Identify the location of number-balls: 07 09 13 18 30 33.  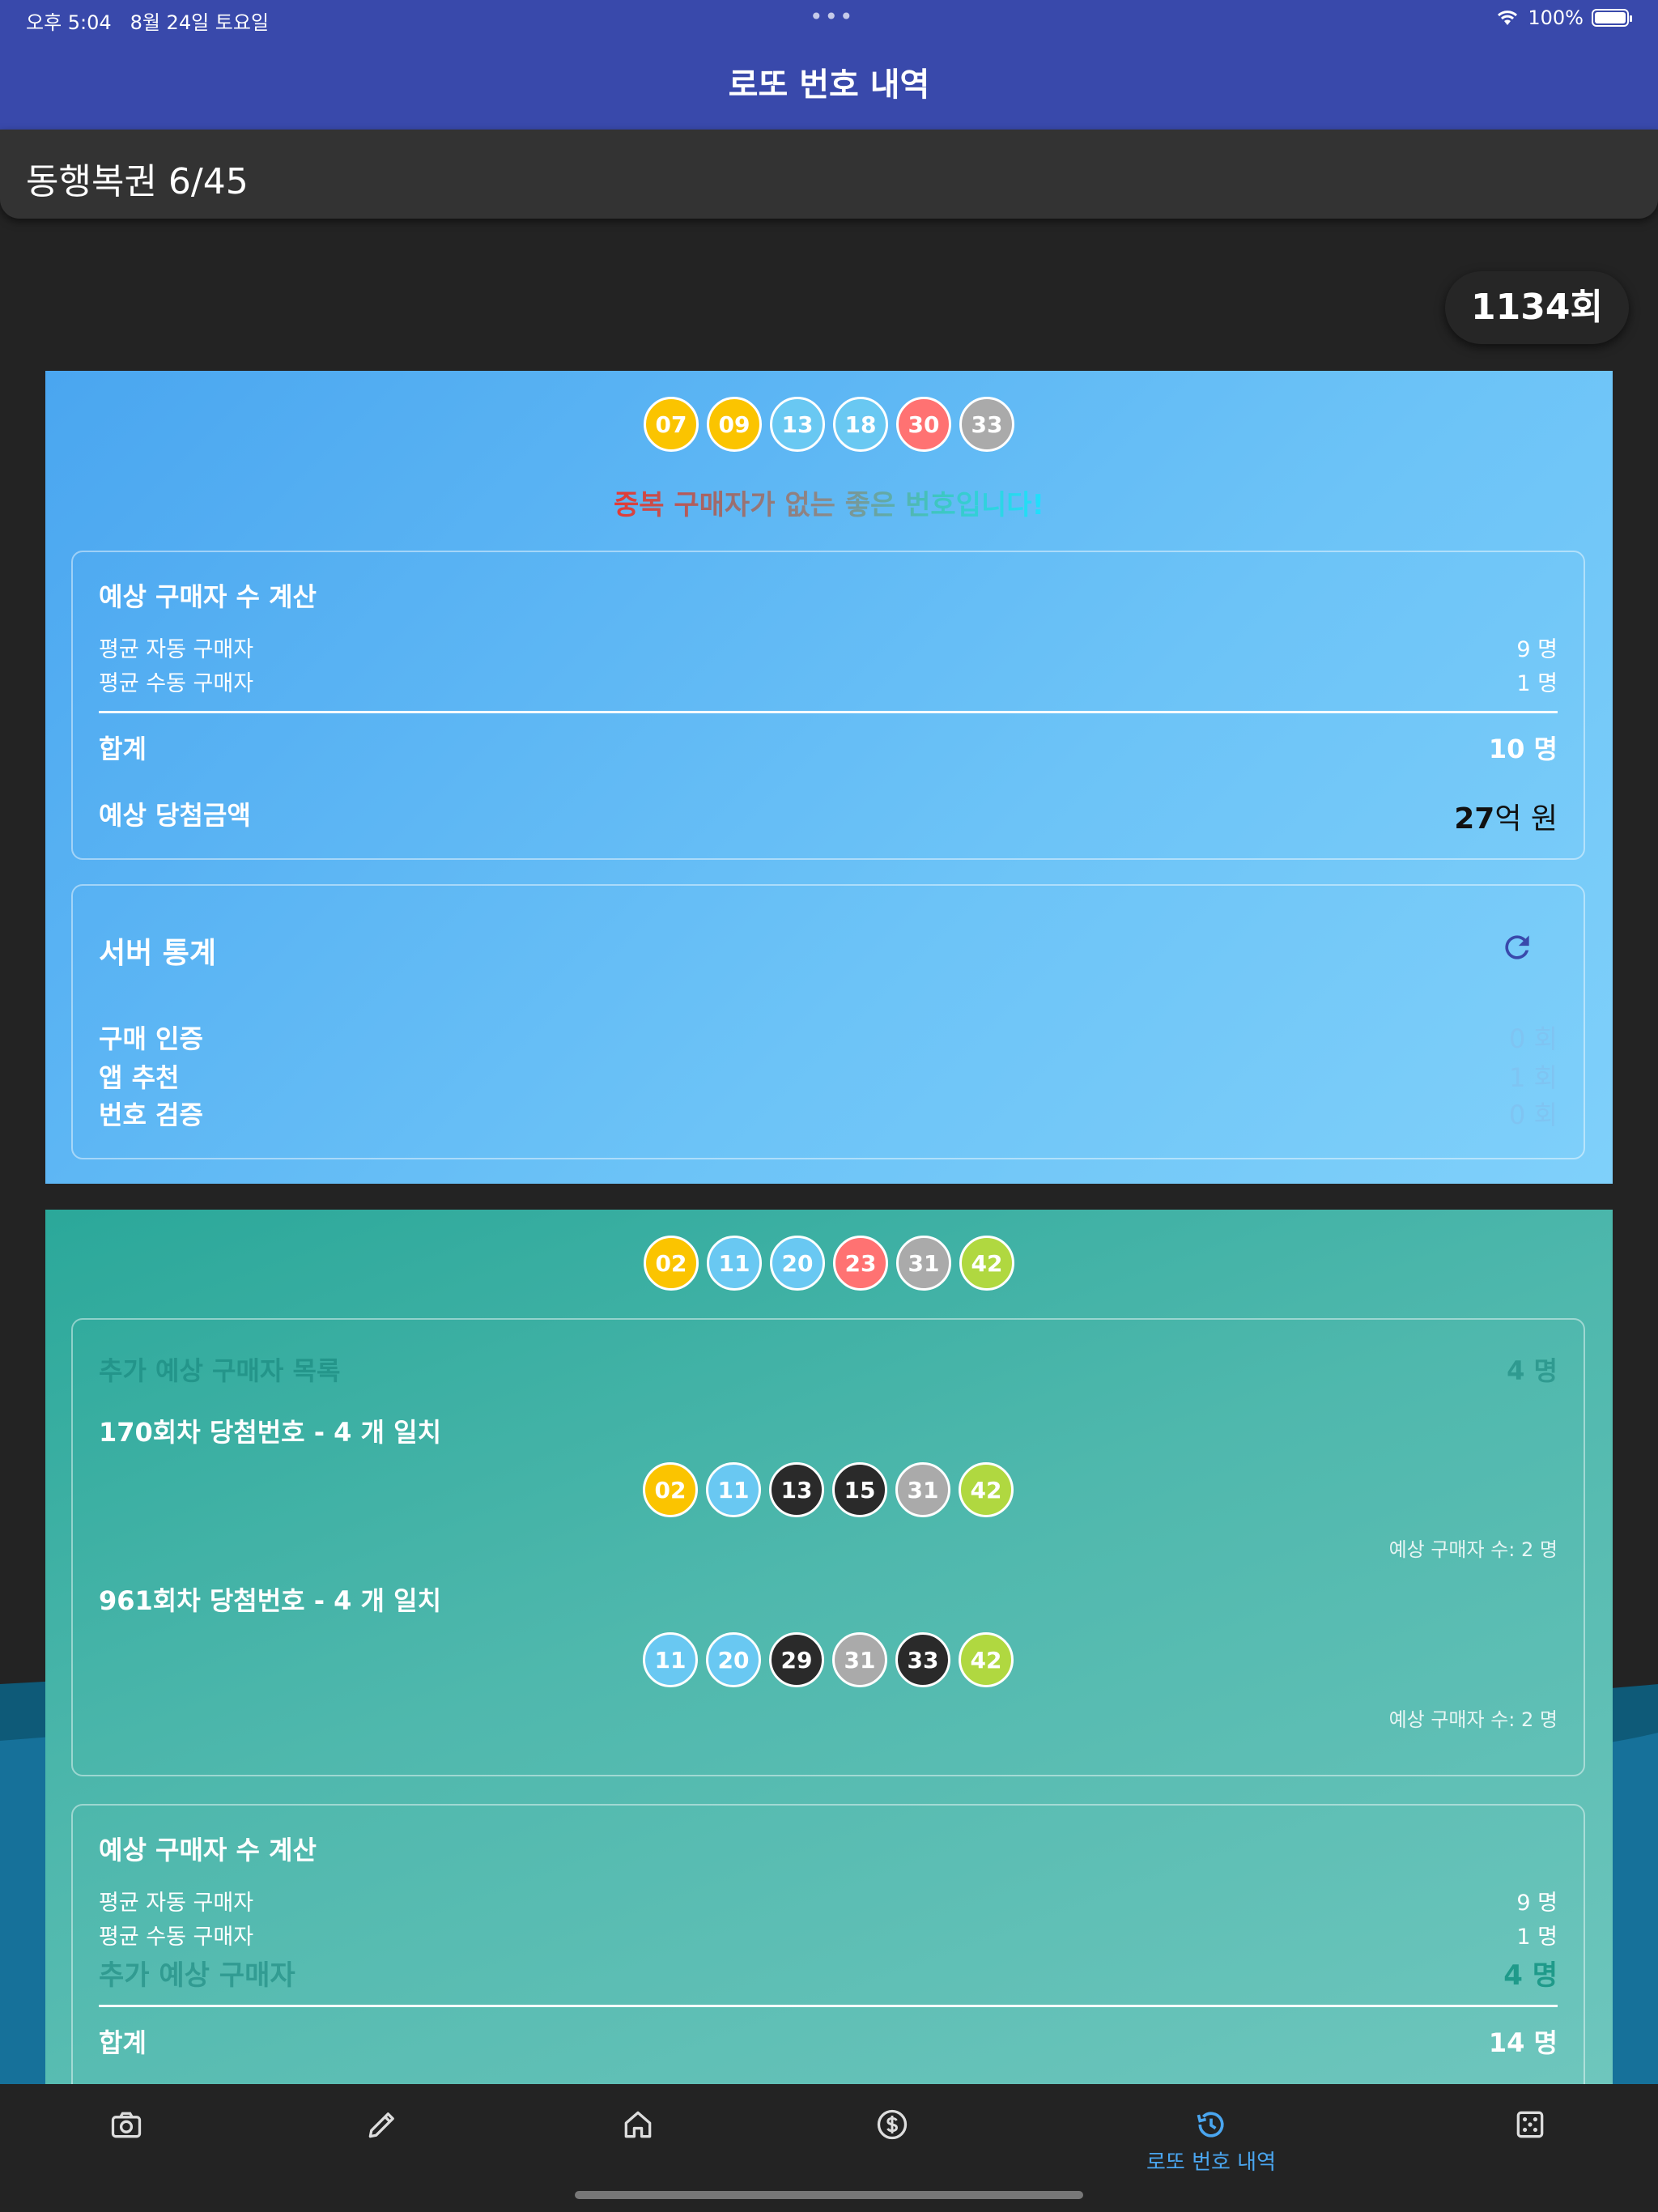
(829, 425).